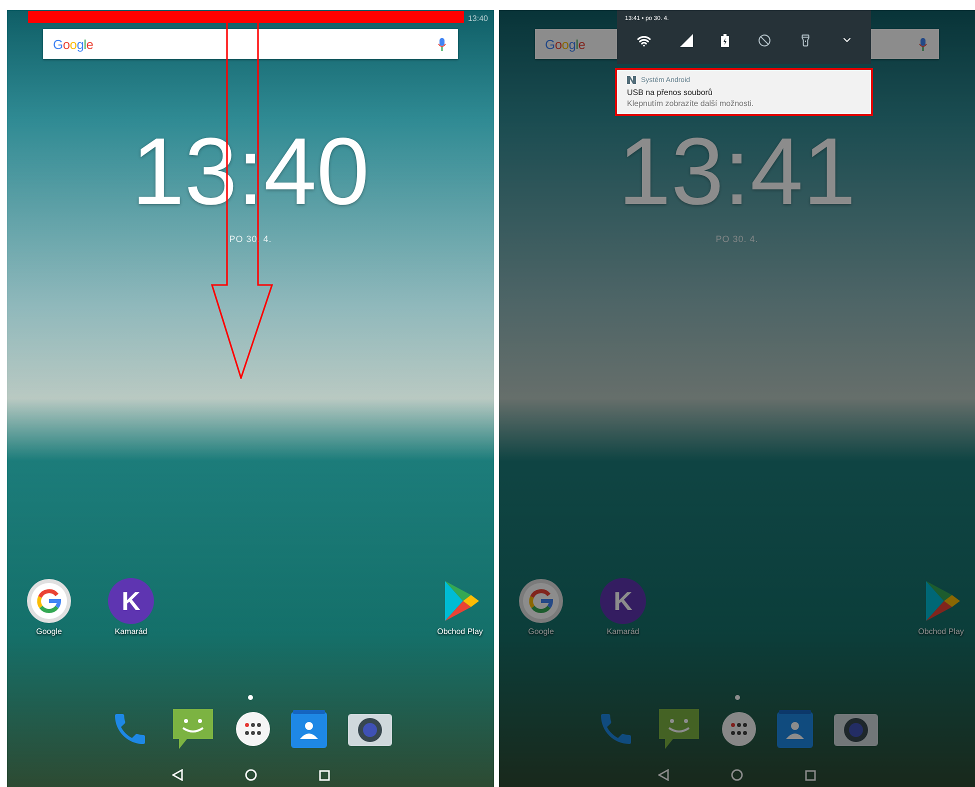  What do you see at coordinates (737, 172) in the screenshot?
I see `clock-time: 13:41` at bounding box center [737, 172].